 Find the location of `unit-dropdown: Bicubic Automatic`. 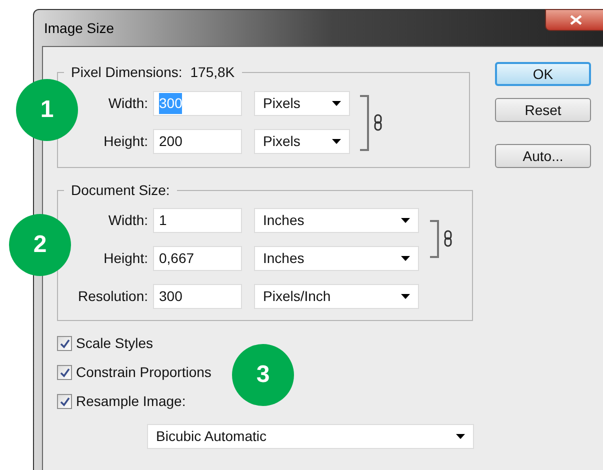

unit-dropdown: Bicubic Automatic is located at coordinates (310, 436).